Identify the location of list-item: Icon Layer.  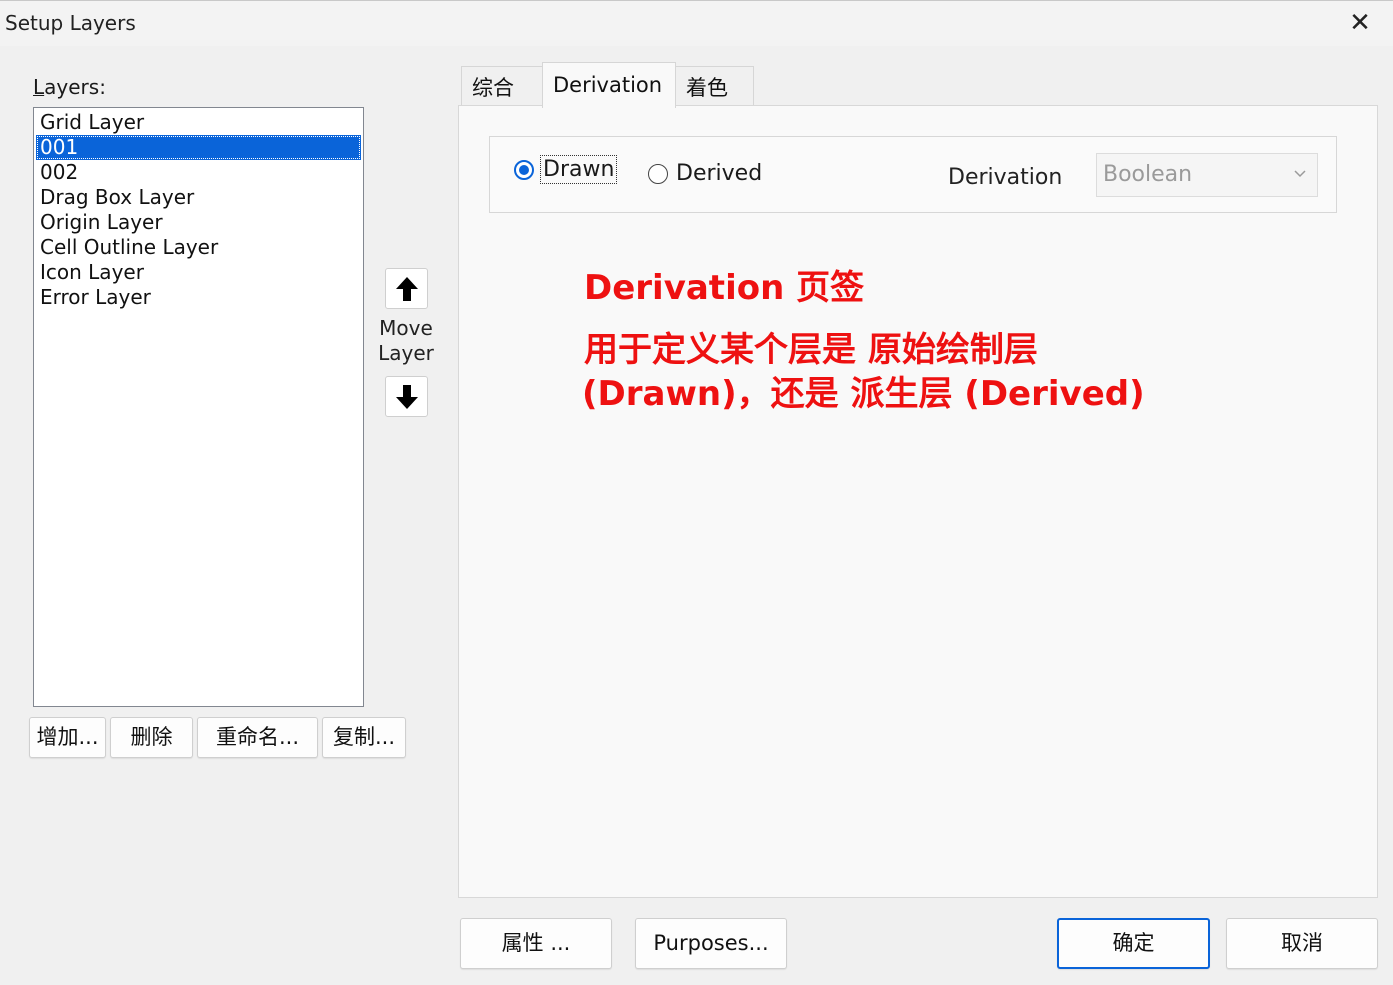
(198, 272).